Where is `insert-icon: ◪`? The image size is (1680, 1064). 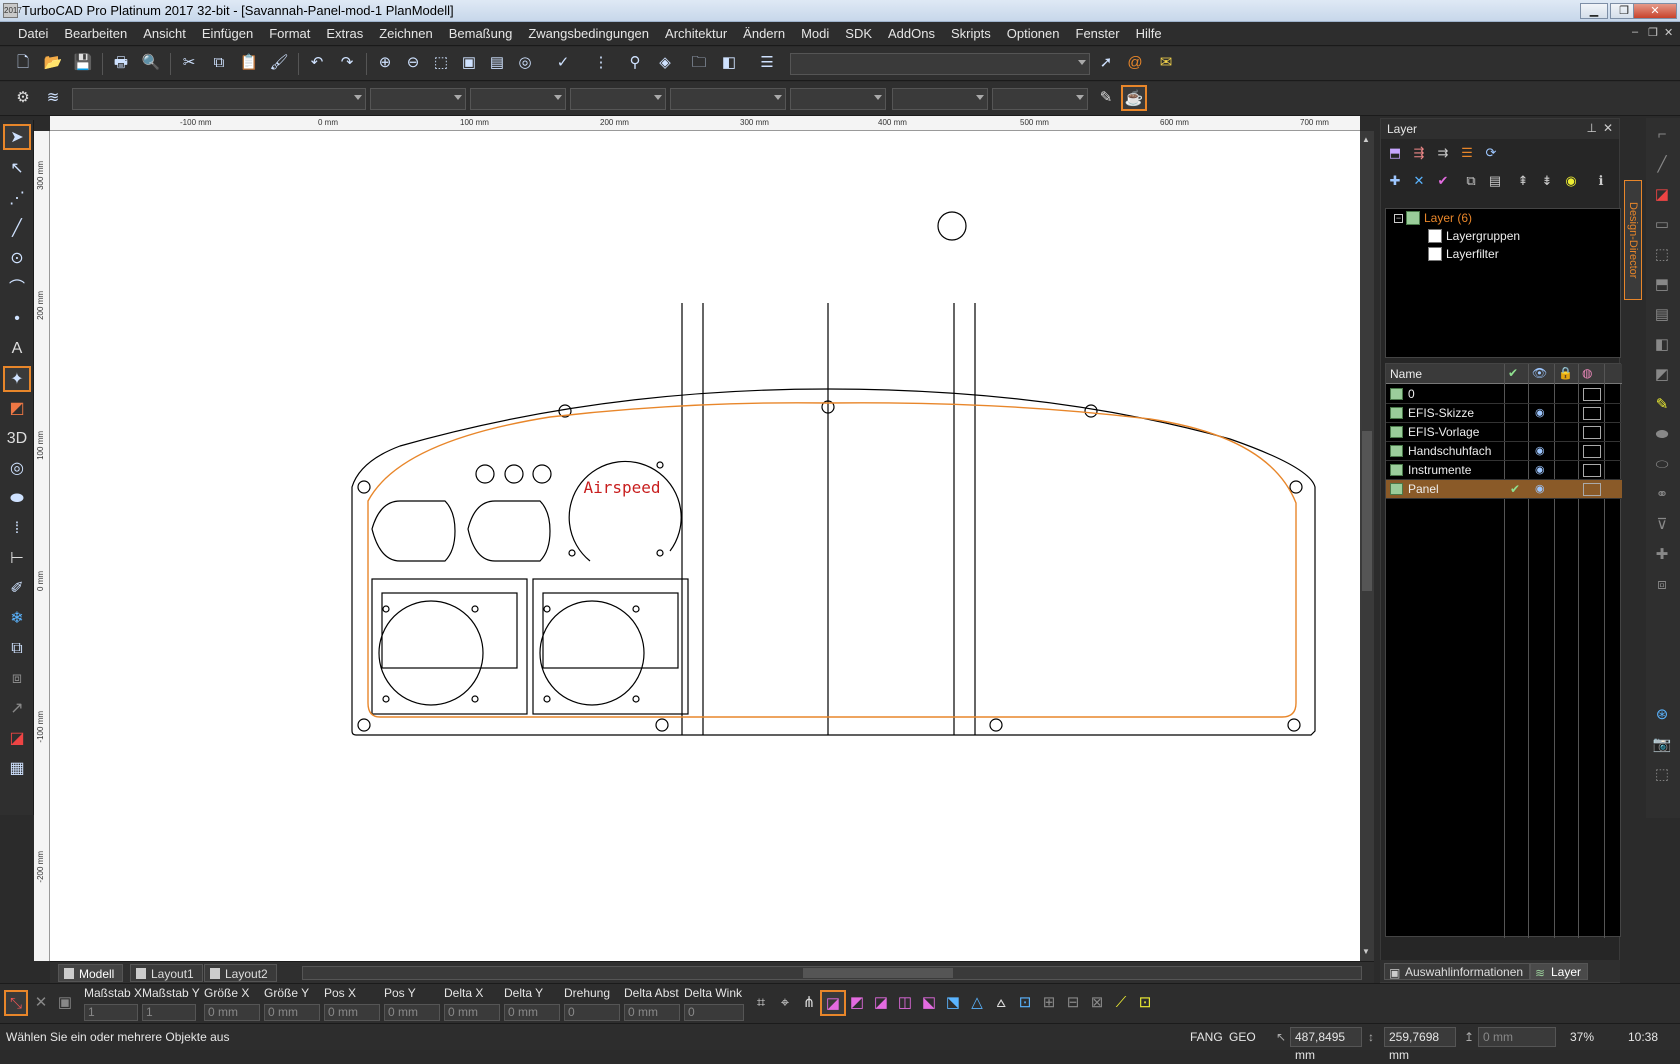 insert-icon: ◪ is located at coordinates (17, 739).